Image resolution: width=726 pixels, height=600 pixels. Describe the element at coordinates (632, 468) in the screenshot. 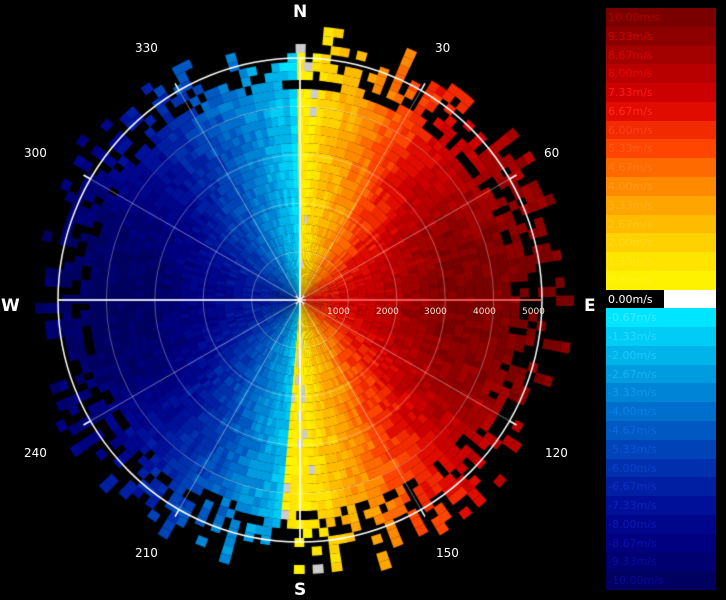

I see `legend-entry-label: -6.00m/s` at that location.